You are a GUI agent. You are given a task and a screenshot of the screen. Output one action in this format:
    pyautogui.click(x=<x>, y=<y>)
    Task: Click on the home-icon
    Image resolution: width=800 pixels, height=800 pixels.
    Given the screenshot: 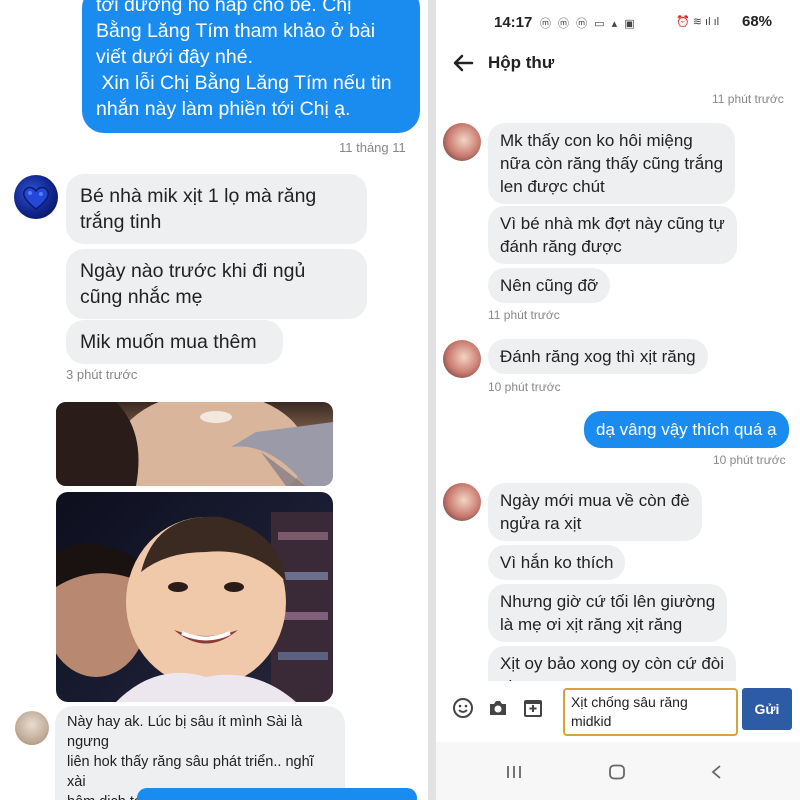 What is the action you would take?
    pyautogui.click(x=617, y=772)
    